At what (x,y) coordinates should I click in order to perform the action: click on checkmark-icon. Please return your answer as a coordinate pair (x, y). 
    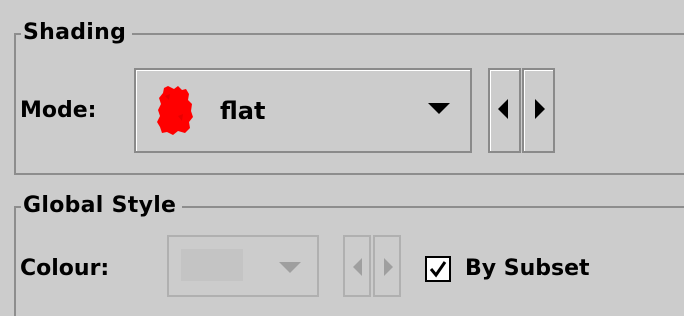
    Looking at the image, I should click on (438, 269).